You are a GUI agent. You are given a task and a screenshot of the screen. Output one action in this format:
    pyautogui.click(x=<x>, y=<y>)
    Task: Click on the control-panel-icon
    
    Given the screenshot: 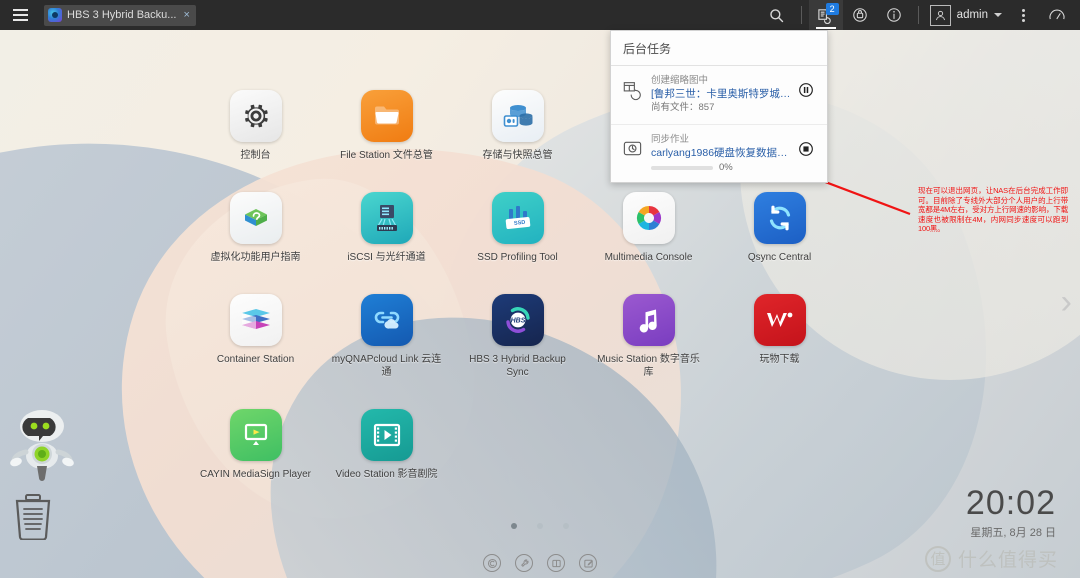 What is the action you would take?
    pyautogui.click(x=255, y=116)
    